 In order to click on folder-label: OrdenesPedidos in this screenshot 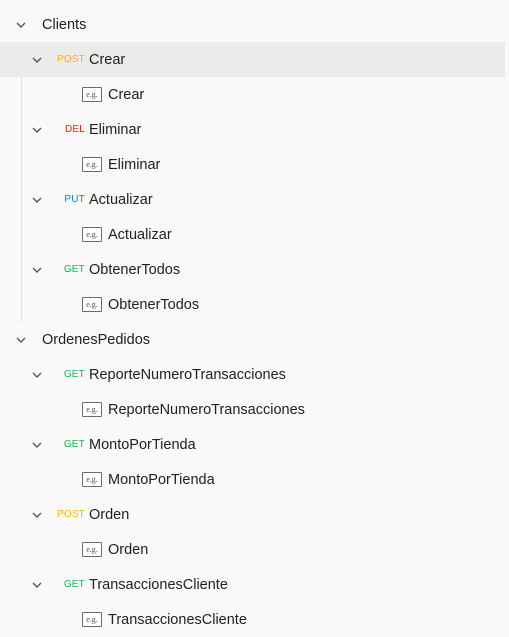, I will do `click(96, 339)`.